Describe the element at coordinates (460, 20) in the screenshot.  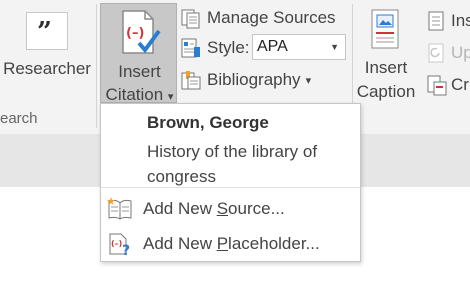
I see `insert-table-of-figures-label: Ins` at that location.